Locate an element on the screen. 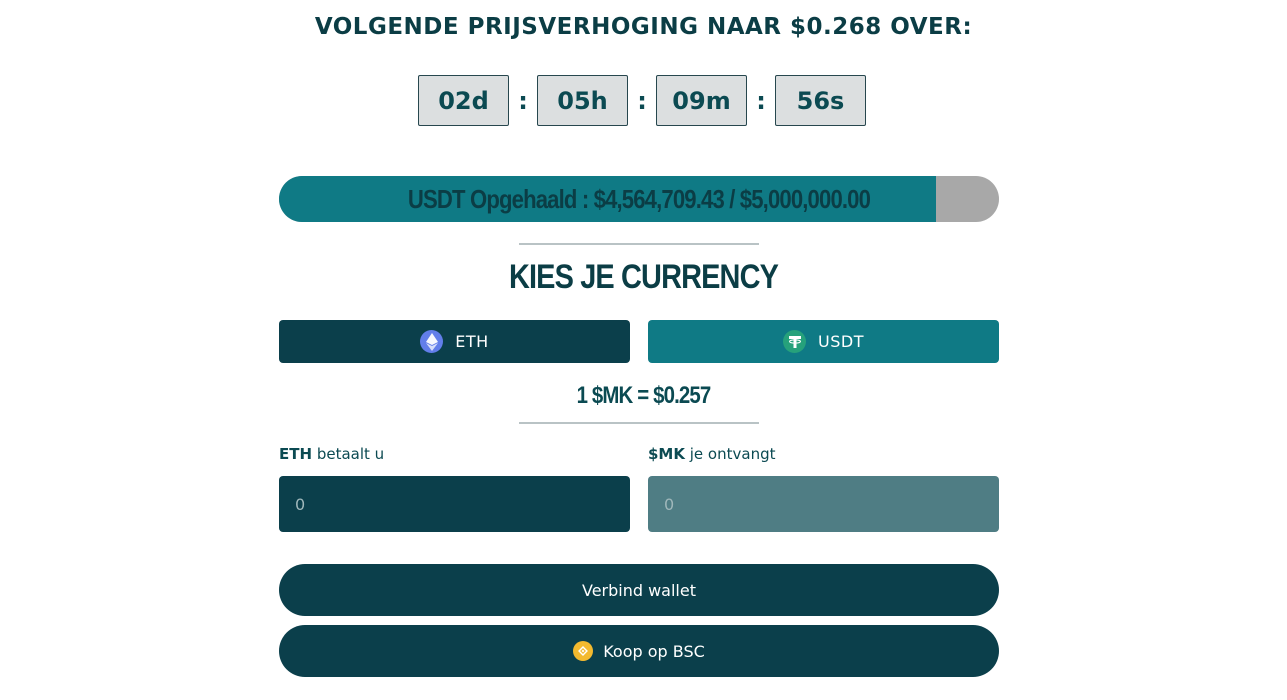 This screenshot has height=700, width=1287. countdown-timer: 02d : 05h : 09m : 56s is located at coordinates (642, 100).